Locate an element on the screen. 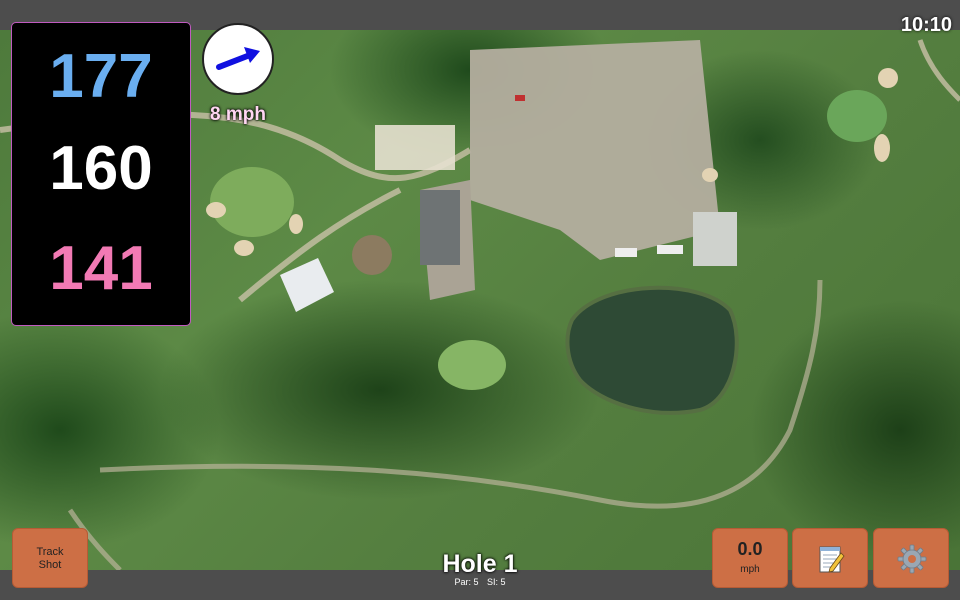 This screenshot has height=600, width=960. wind-arrow-icon is located at coordinates (238, 58).